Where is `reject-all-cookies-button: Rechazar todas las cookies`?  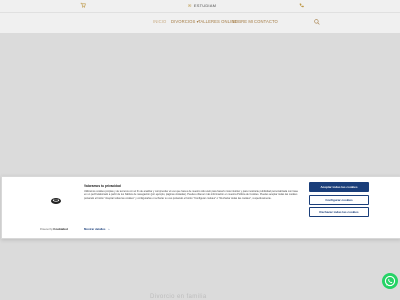
reject-all-cookies-button: Rechazar todas las cookies is located at coordinates (339, 212).